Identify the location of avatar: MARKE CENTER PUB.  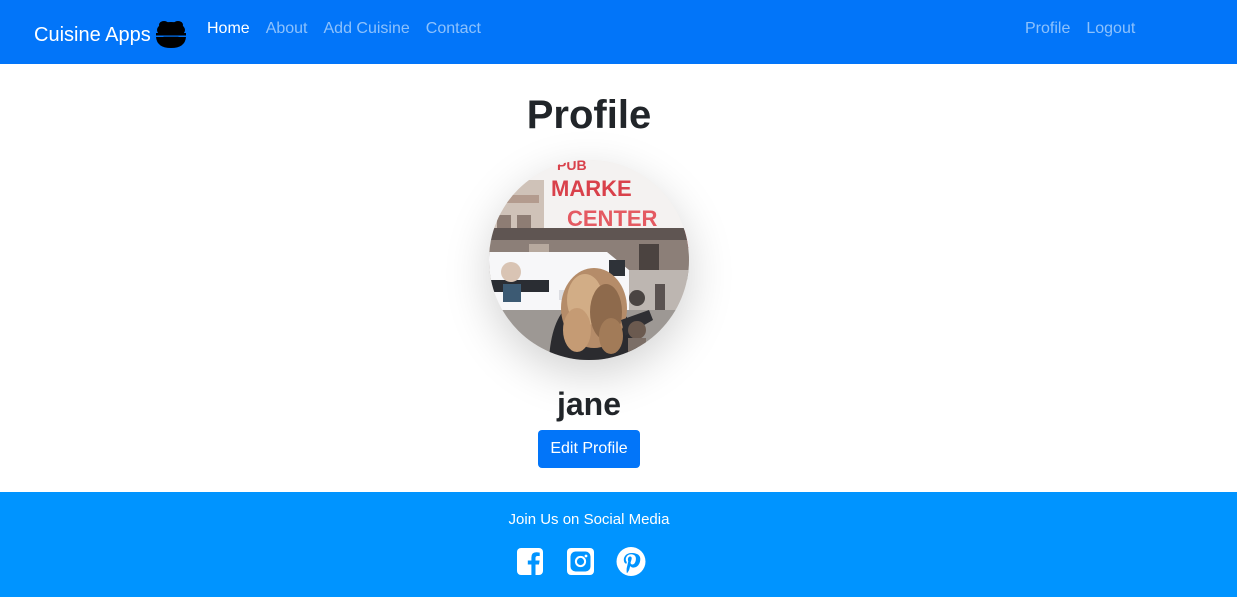
(589, 260).